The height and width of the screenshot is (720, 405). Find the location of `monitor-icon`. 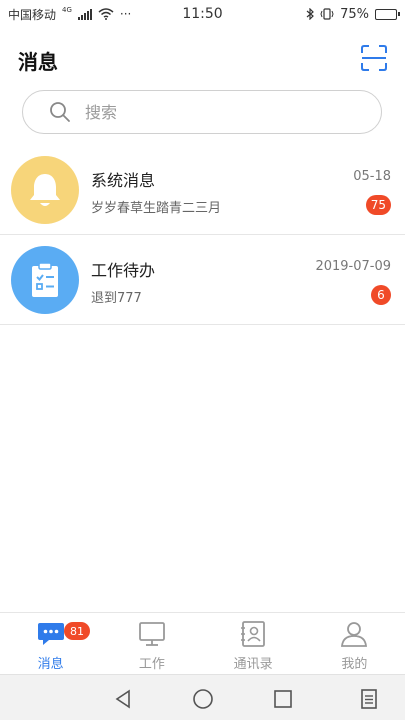

monitor-icon is located at coordinates (151, 634).